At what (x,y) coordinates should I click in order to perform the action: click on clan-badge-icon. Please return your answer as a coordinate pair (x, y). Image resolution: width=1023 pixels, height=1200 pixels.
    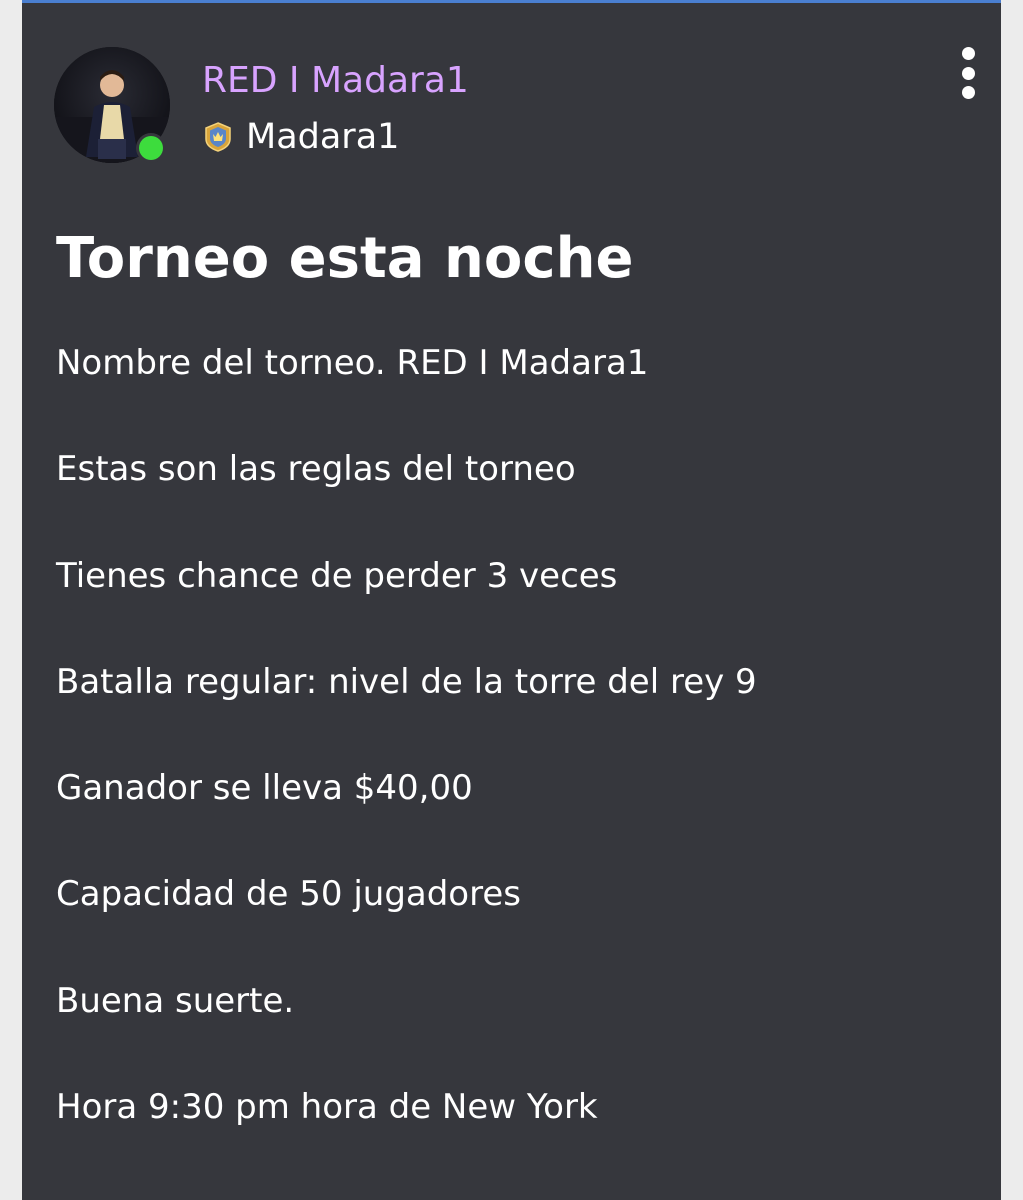
    Looking at the image, I should click on (218, 137).